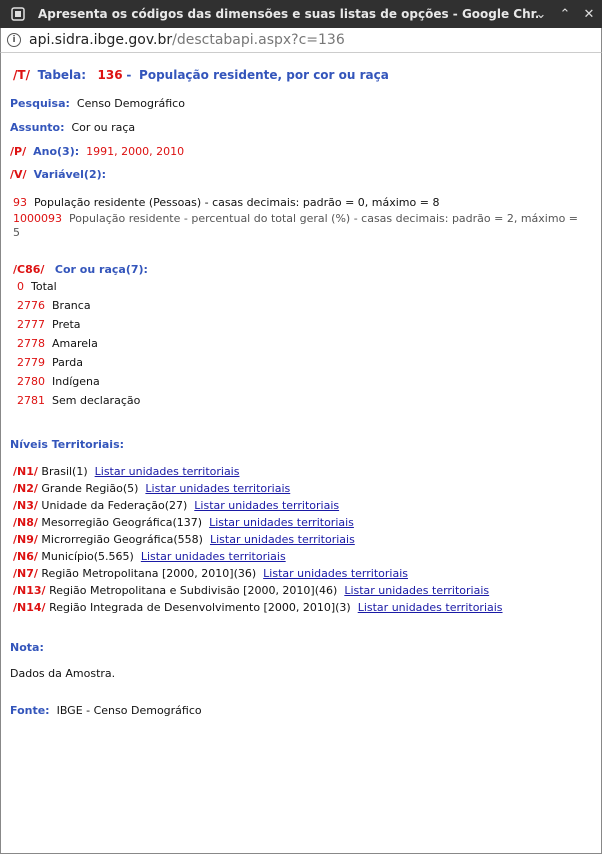 The height and width of the screenshot is (855, 602). What do you see at coordinates (25, 505) in the screenshot?
I see `nivel-code: /N3/` at bounding box center [25, 505].